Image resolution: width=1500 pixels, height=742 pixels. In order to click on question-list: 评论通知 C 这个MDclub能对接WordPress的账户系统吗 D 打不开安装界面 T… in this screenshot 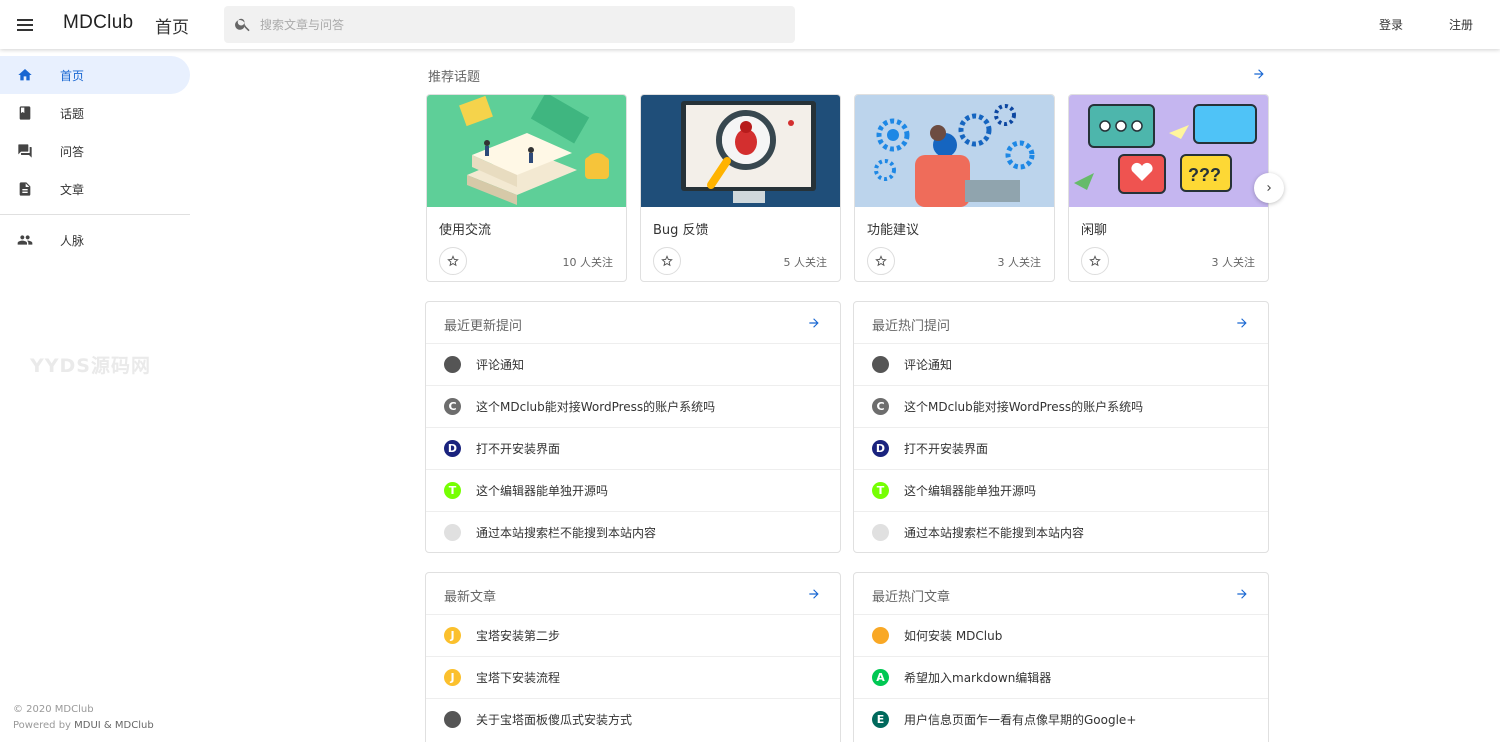, I will do `click(1061, 448)`.